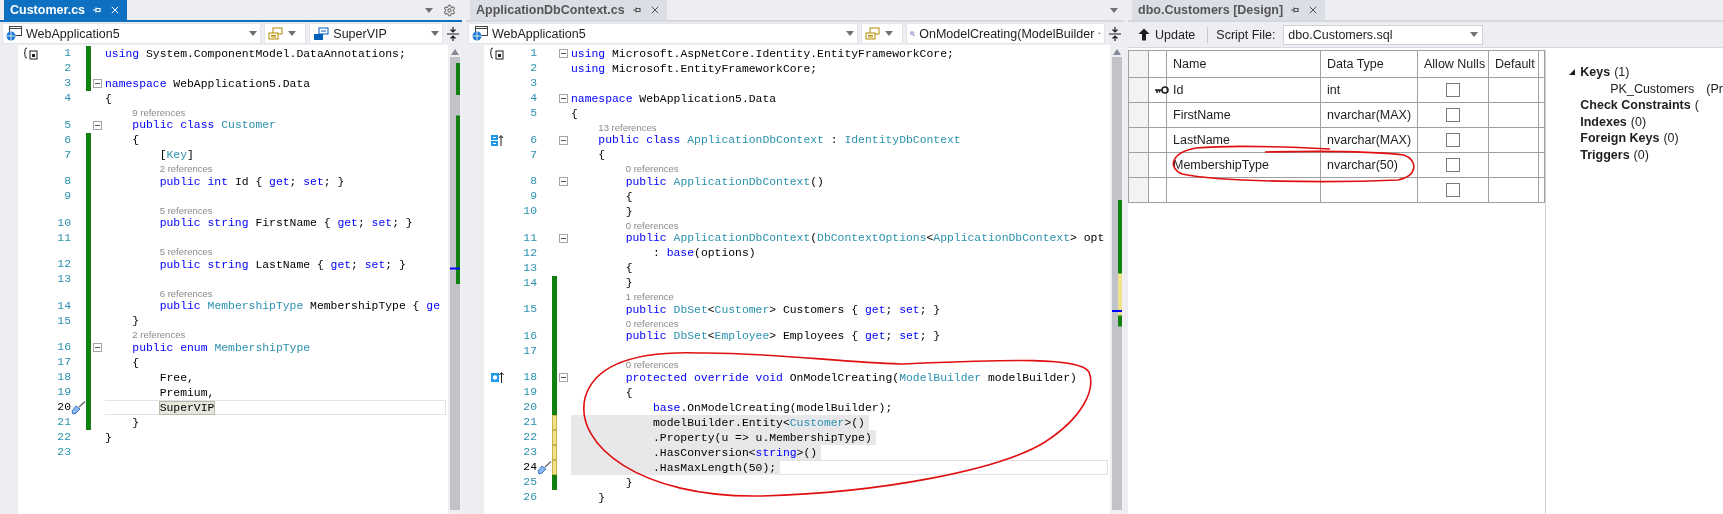  Describe the element at coordinates (208, 83) in the screenshot. I see `code-line: namespace WebApplication5.Data` at that location.